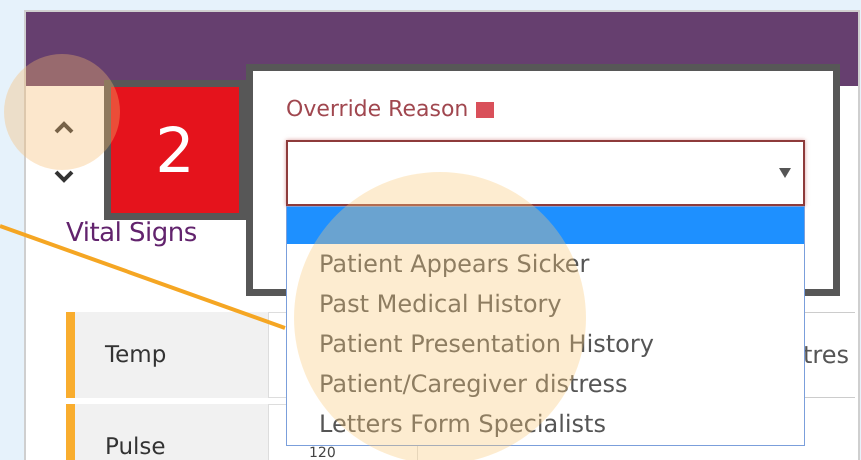 Image resolution: width=861 pixels, height=460 pixels. Describe the element at coordinates (377, 109) in the screenshot. I see `field-label: Override Reason` at that location.